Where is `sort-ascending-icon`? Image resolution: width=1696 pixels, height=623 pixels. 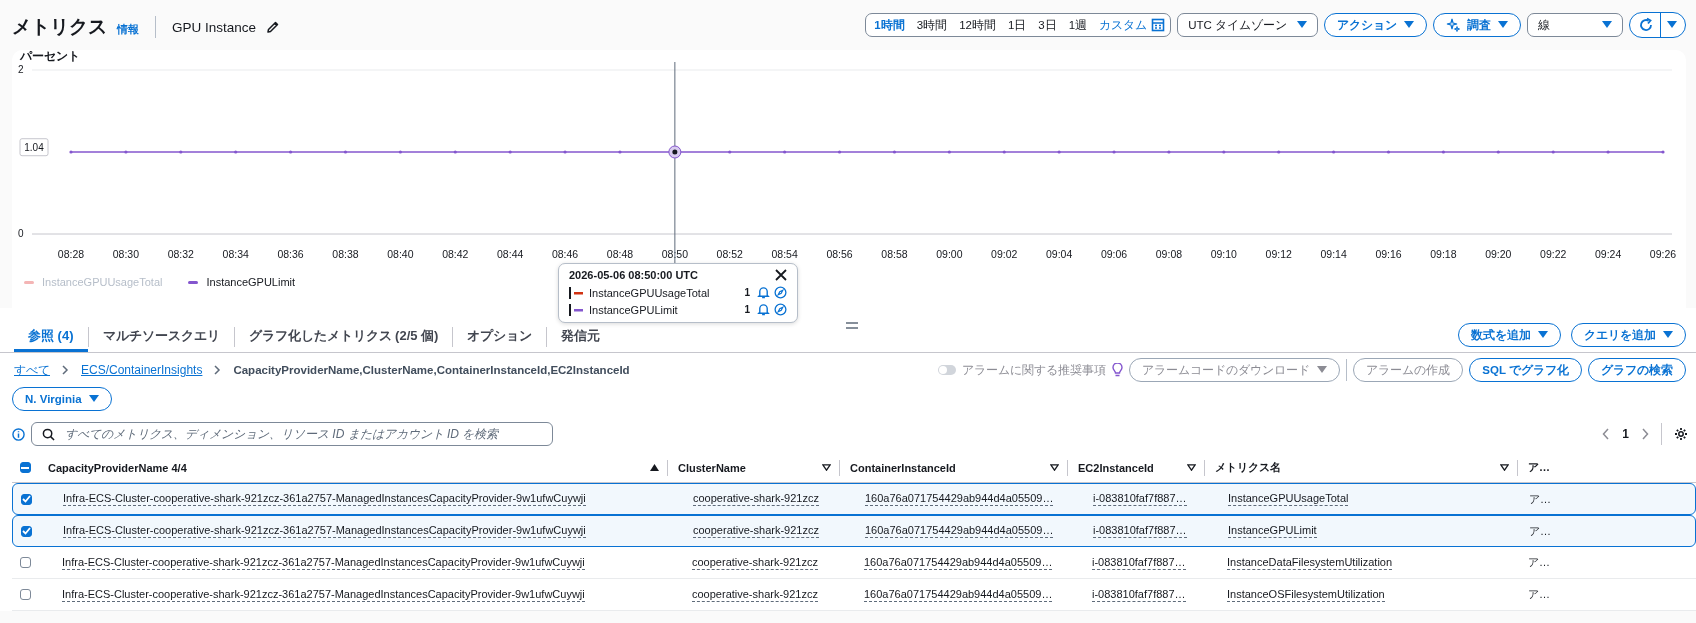 sort-ascending-icon is located at coordinates (654, 467).